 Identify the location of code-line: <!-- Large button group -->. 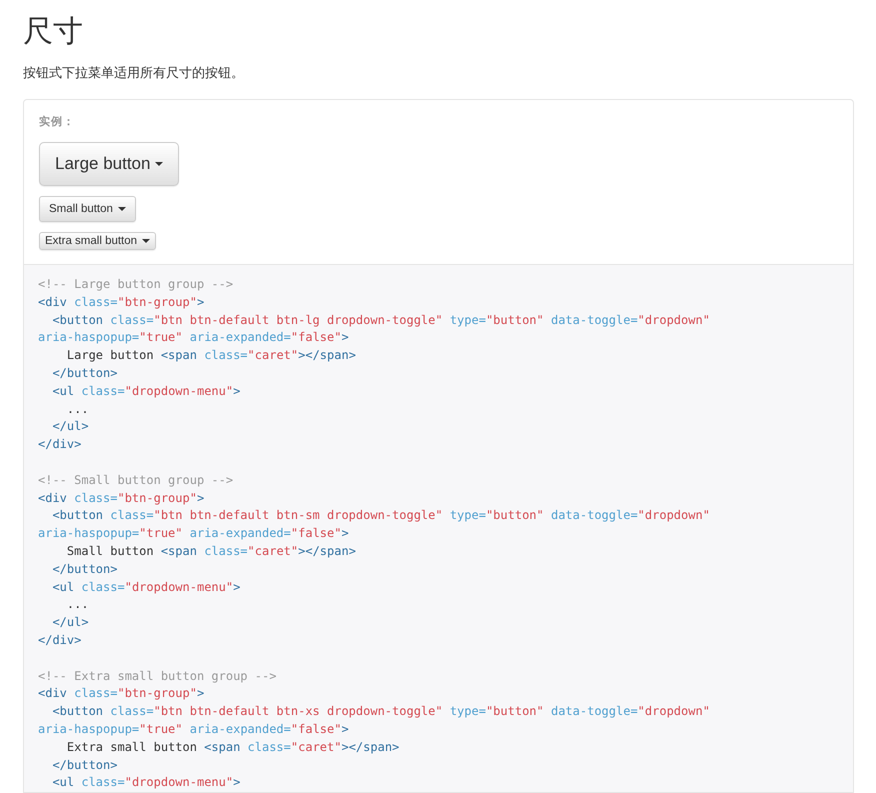
(136, 284).